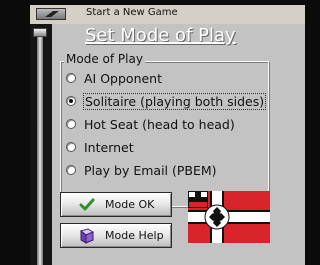  I want to click on scroll-rail, so click(40, 151).